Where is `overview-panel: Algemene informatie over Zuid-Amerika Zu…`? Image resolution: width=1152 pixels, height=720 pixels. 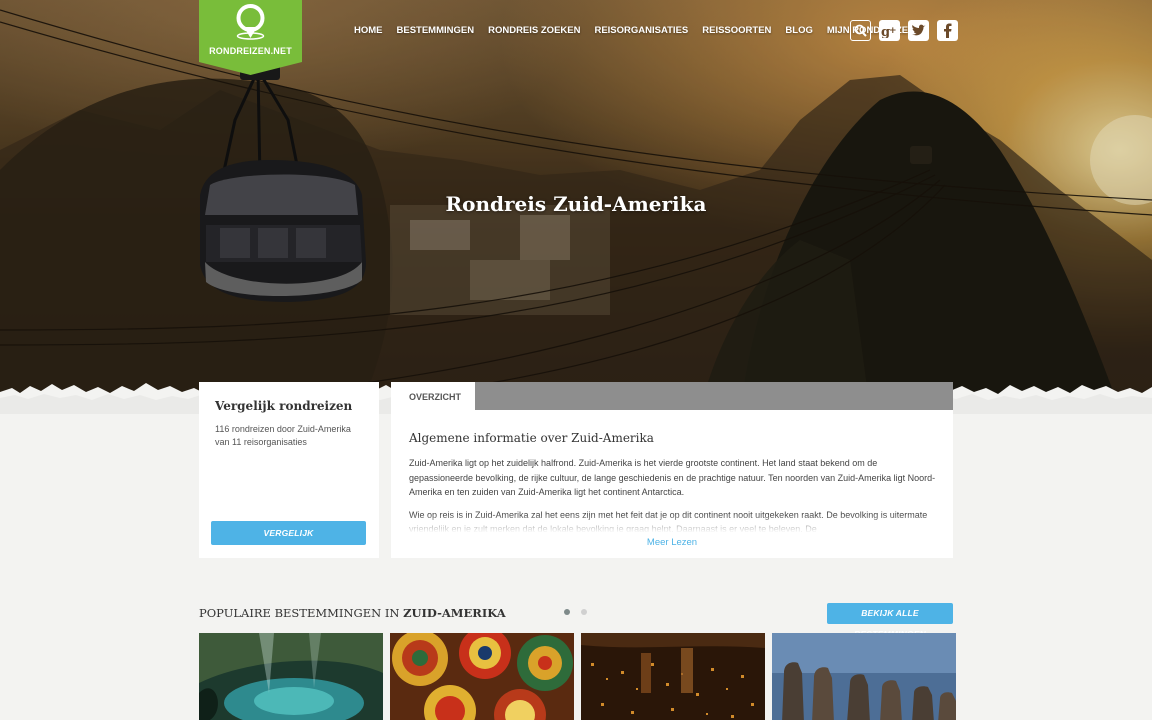
overview-panel: Algemene informatie over Zuid-Amerika Zu… is located at coordinates (672, 484).